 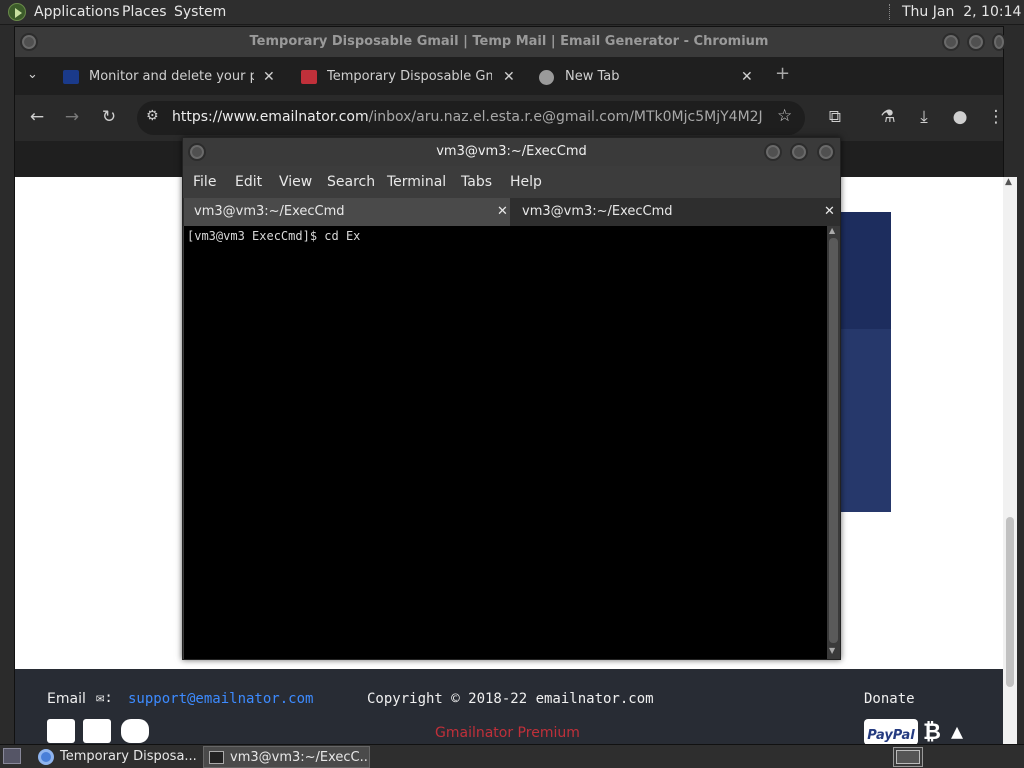 I want to click on gmailnator-premium-link: Gmailnator Premium, so click(x=507, y=735).